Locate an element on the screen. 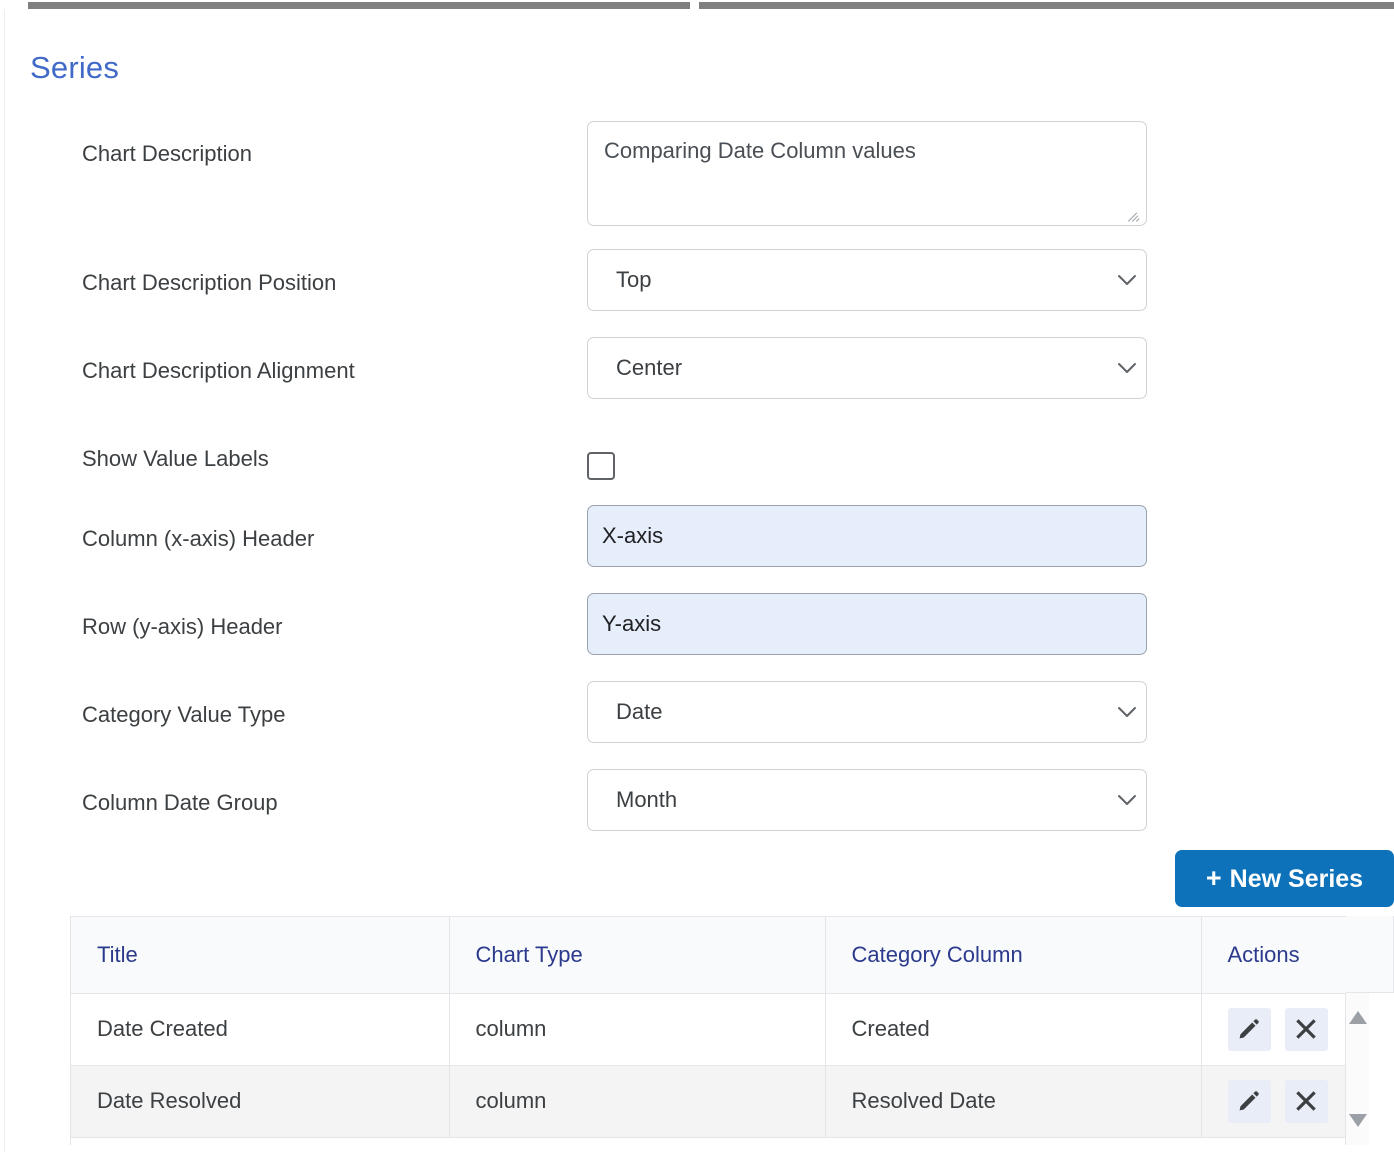 The image size is (1394, 1152). chart-description-position-select: Top is located at coordinates (867, 280).